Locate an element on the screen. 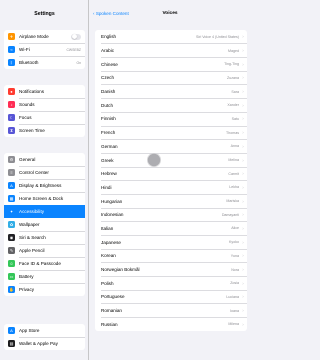  sidebar-item-control-center: ≡ Control Center is located at coordinates (44, 172).